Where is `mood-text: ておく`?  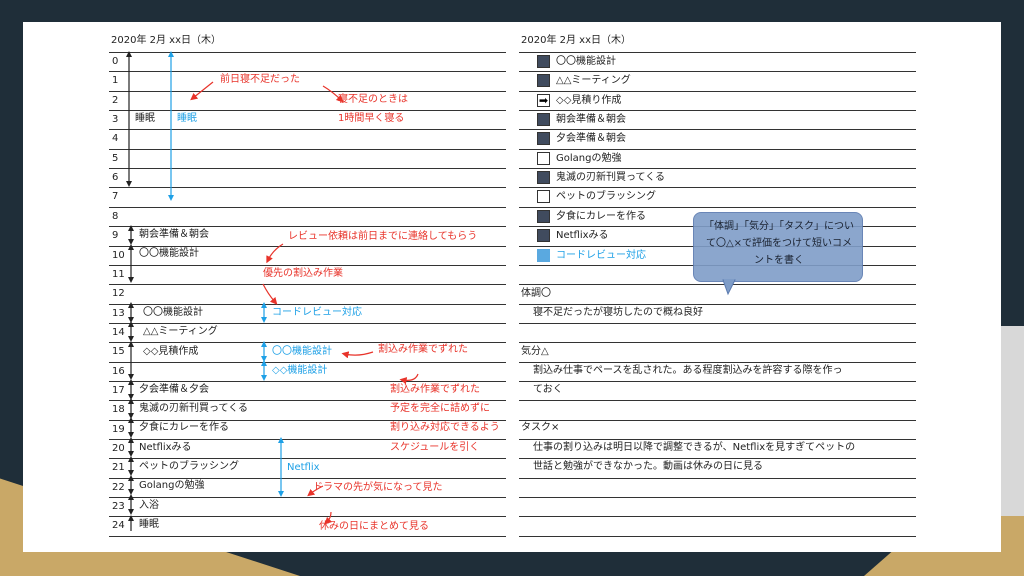
mood-text: ておく is located at coordinates (548, 389).